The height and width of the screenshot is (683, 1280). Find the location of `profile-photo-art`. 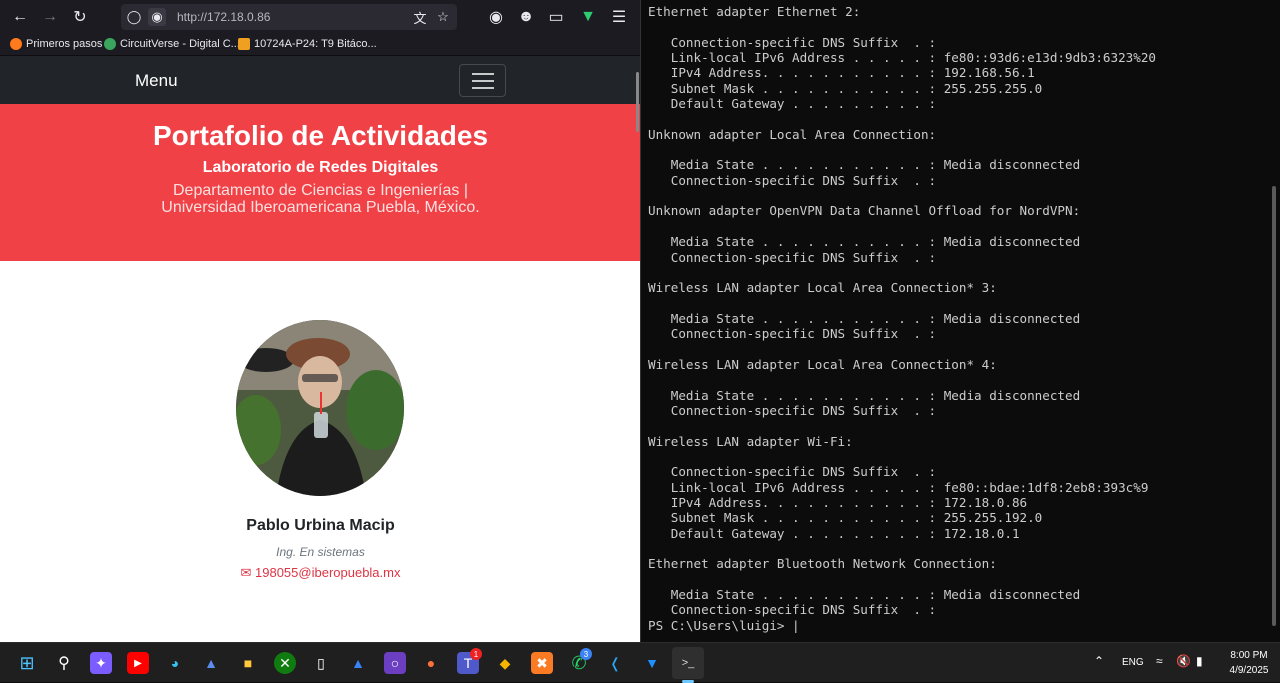

profile-photo-art is located at coordinates (320, 408).